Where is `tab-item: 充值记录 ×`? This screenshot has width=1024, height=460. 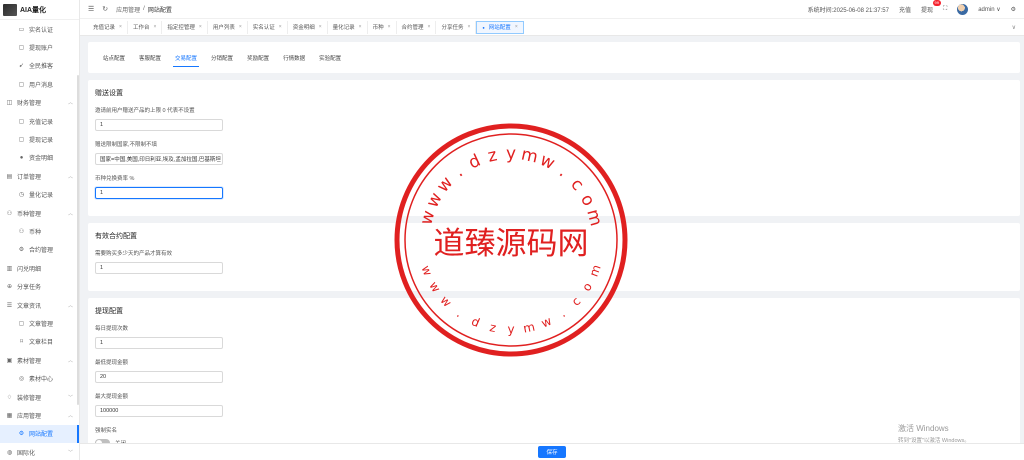
tab-item: 充值记录 × is located at coordinates (108, 27).